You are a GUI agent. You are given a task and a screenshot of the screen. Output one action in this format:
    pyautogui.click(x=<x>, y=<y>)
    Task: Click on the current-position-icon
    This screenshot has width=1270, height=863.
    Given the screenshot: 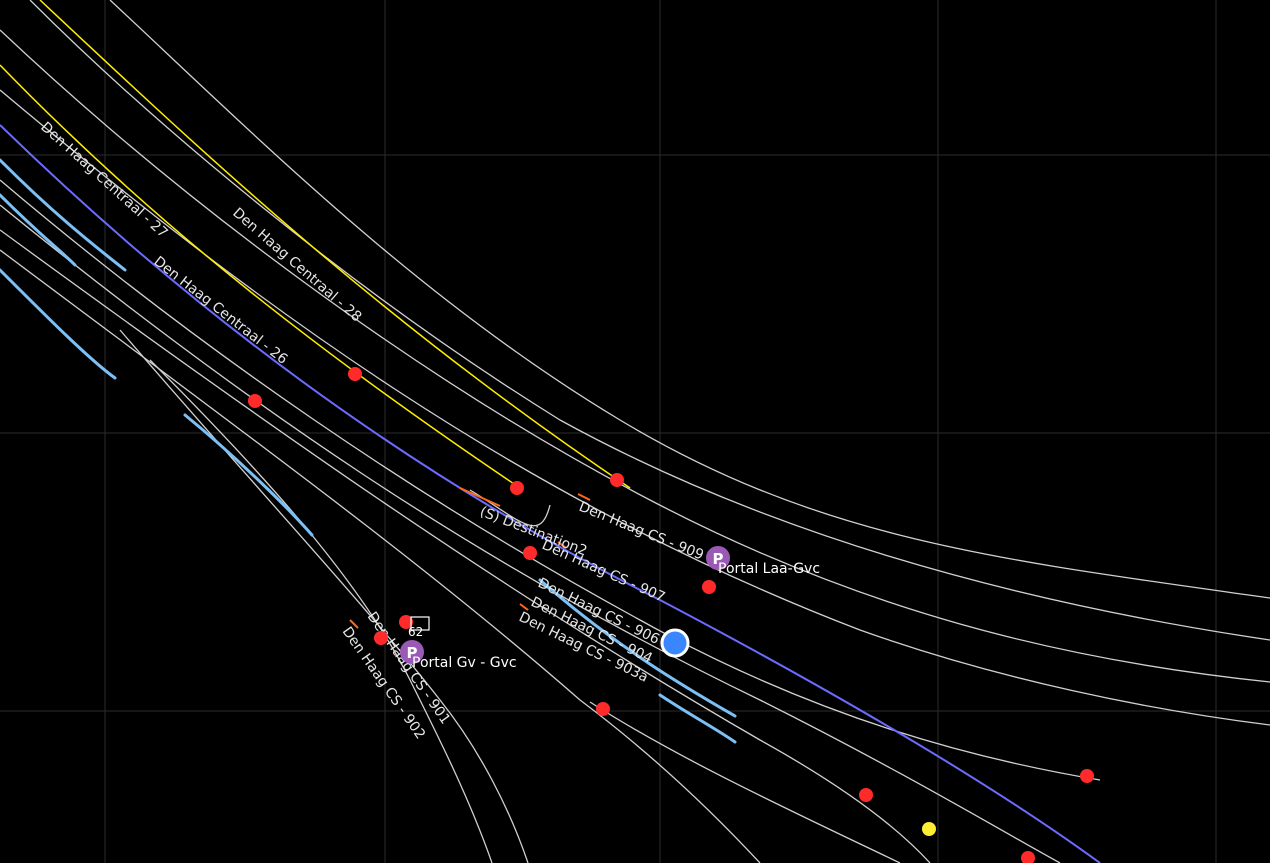 What is the action you would take?
    pyautogui.click(x=675, y=643)
    